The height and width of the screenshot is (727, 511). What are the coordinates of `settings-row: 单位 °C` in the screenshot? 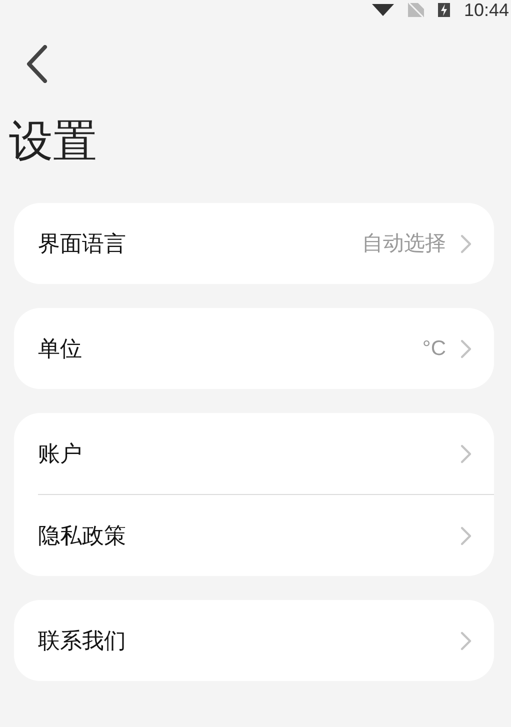 It's located at (254, 348).